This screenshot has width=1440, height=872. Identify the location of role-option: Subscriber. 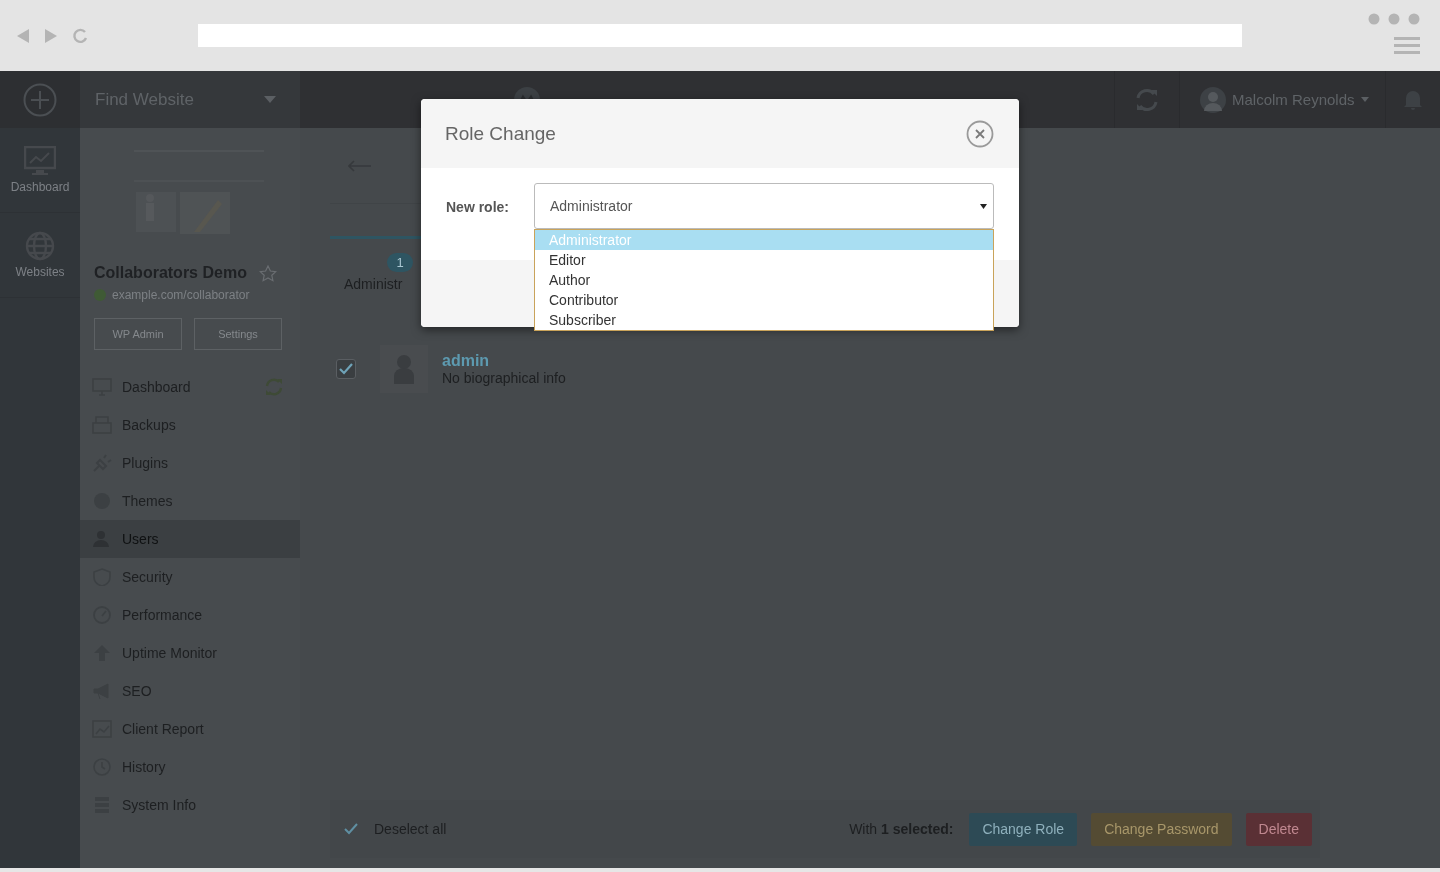
(764, 320).